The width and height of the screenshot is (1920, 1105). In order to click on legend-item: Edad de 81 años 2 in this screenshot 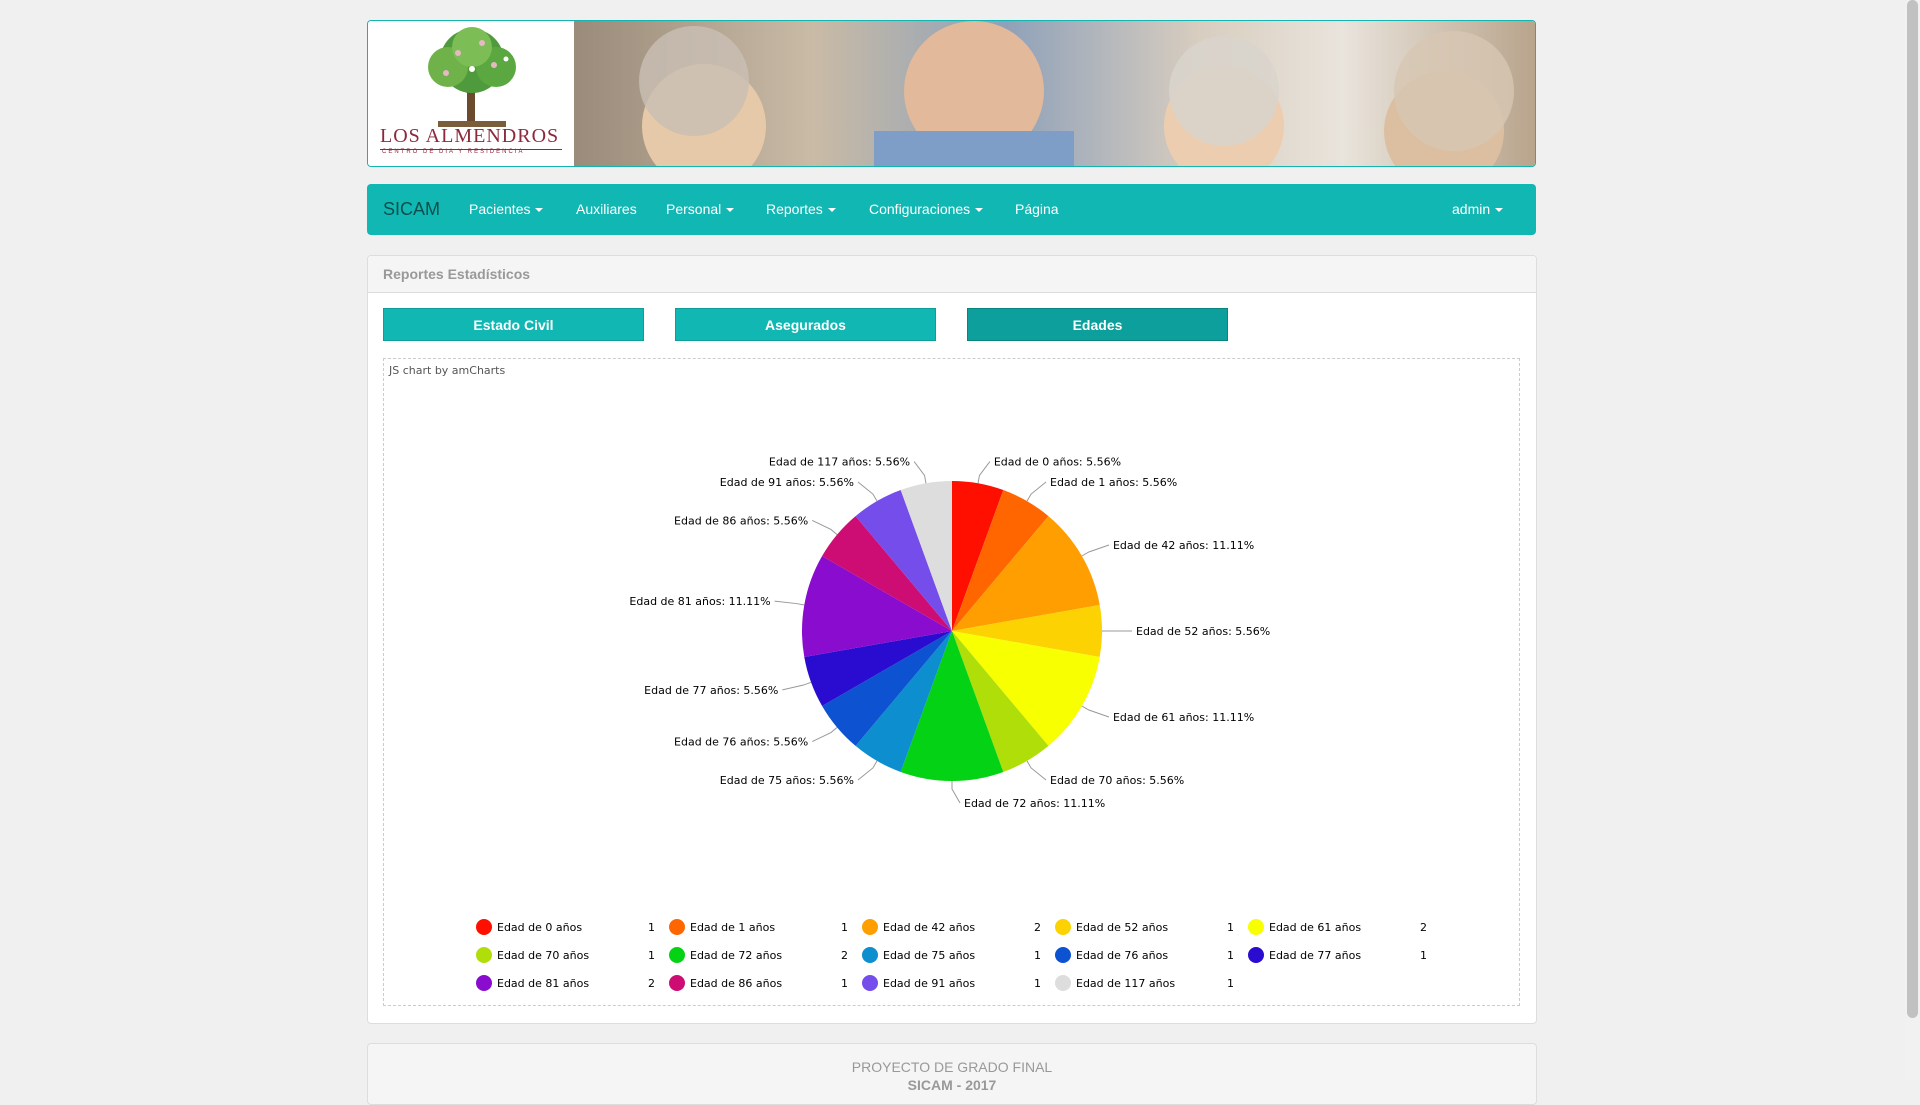, I will do `click(571, 983)`.